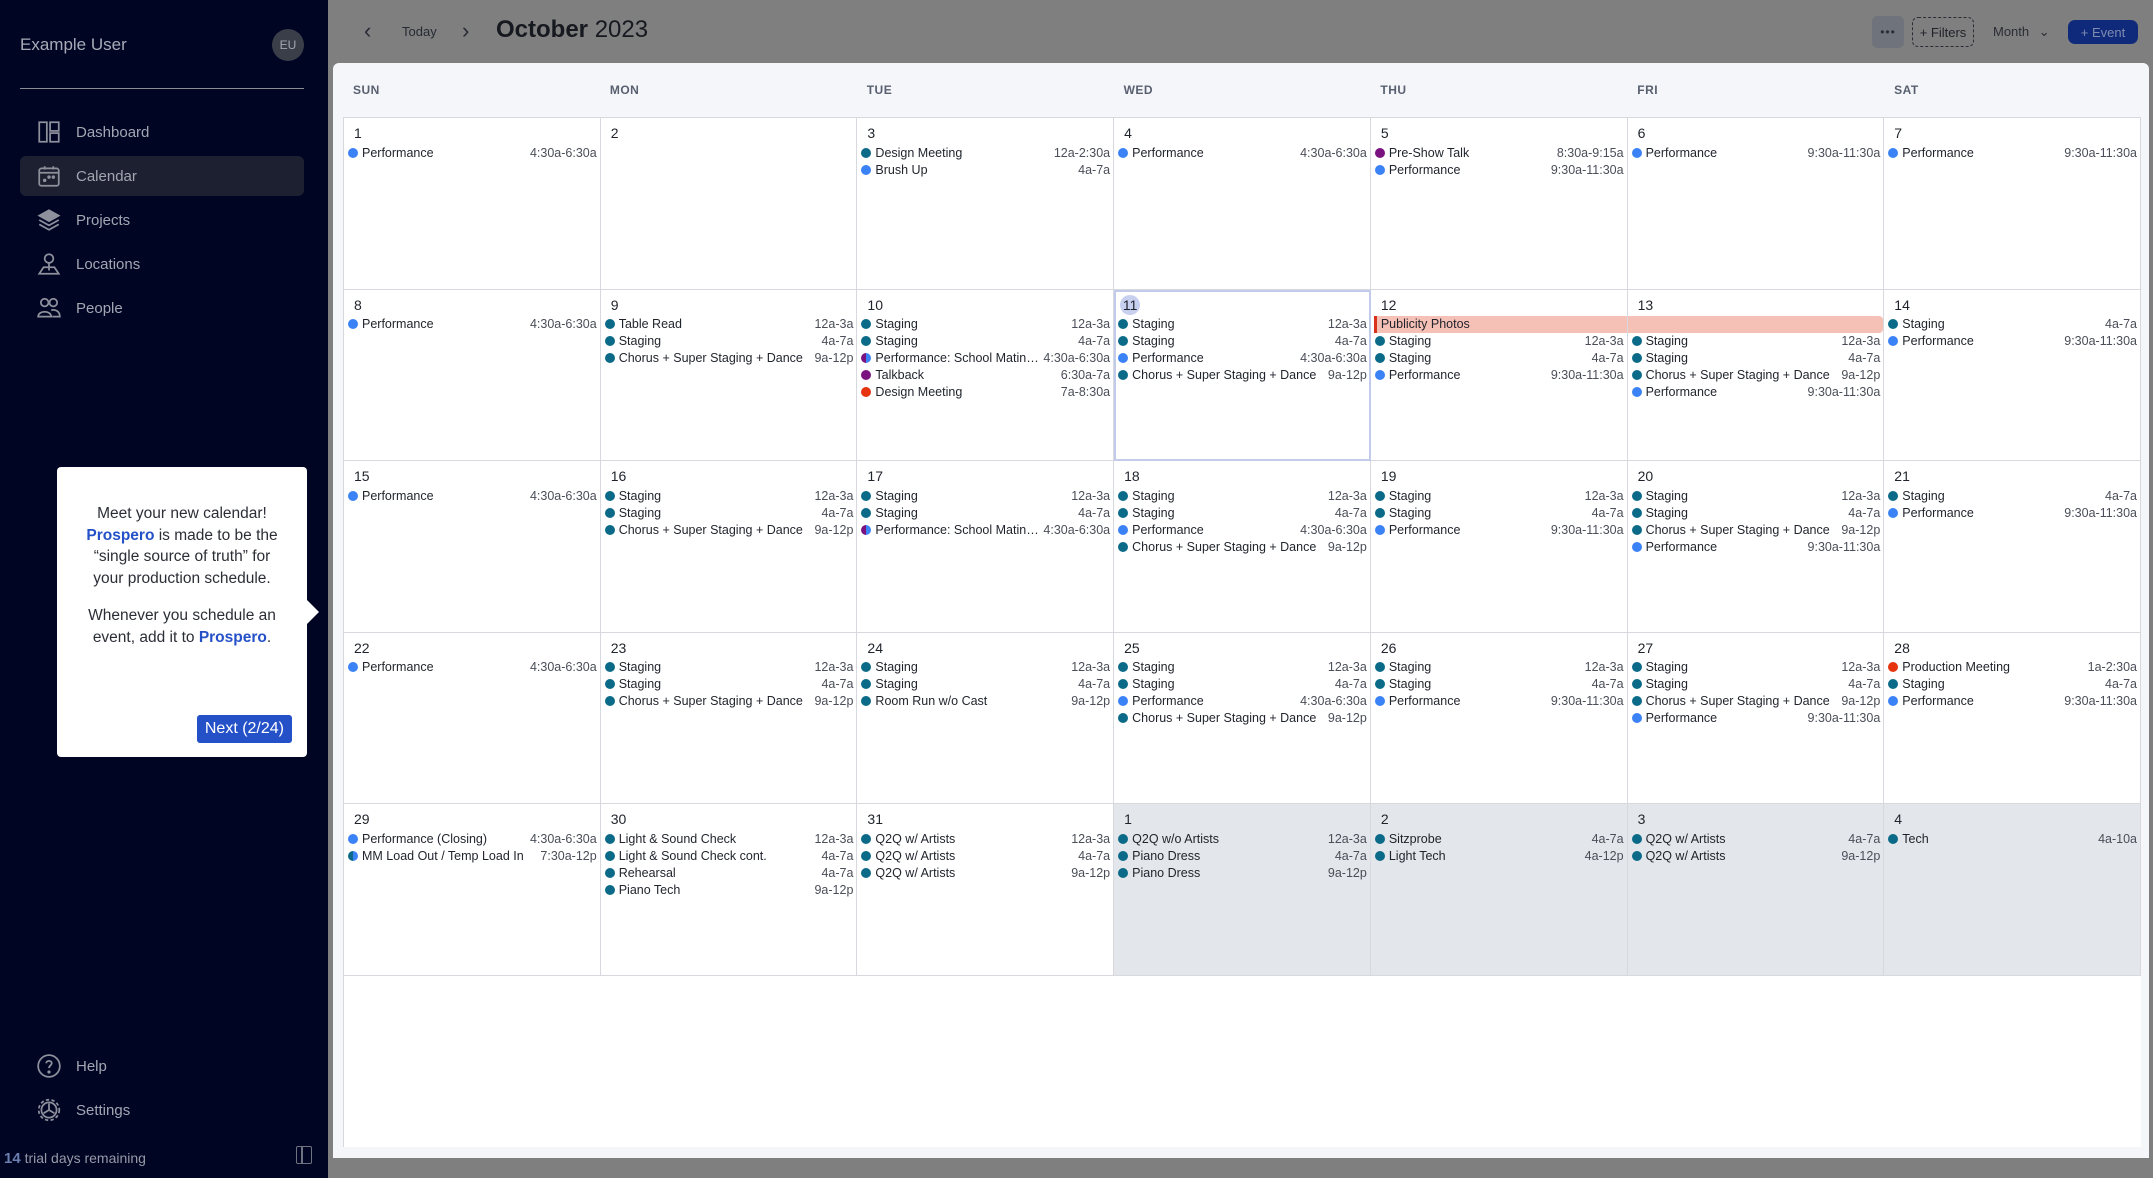 Image resolution: width=2153 pixels, height=1178 pixels. What do you see at coordinates (2012, 375) in the screenshot?
I see `day-cell: 14 Staging 4a-7a Performance 9:30a-11:30a` at bounding box center [2012, 375].